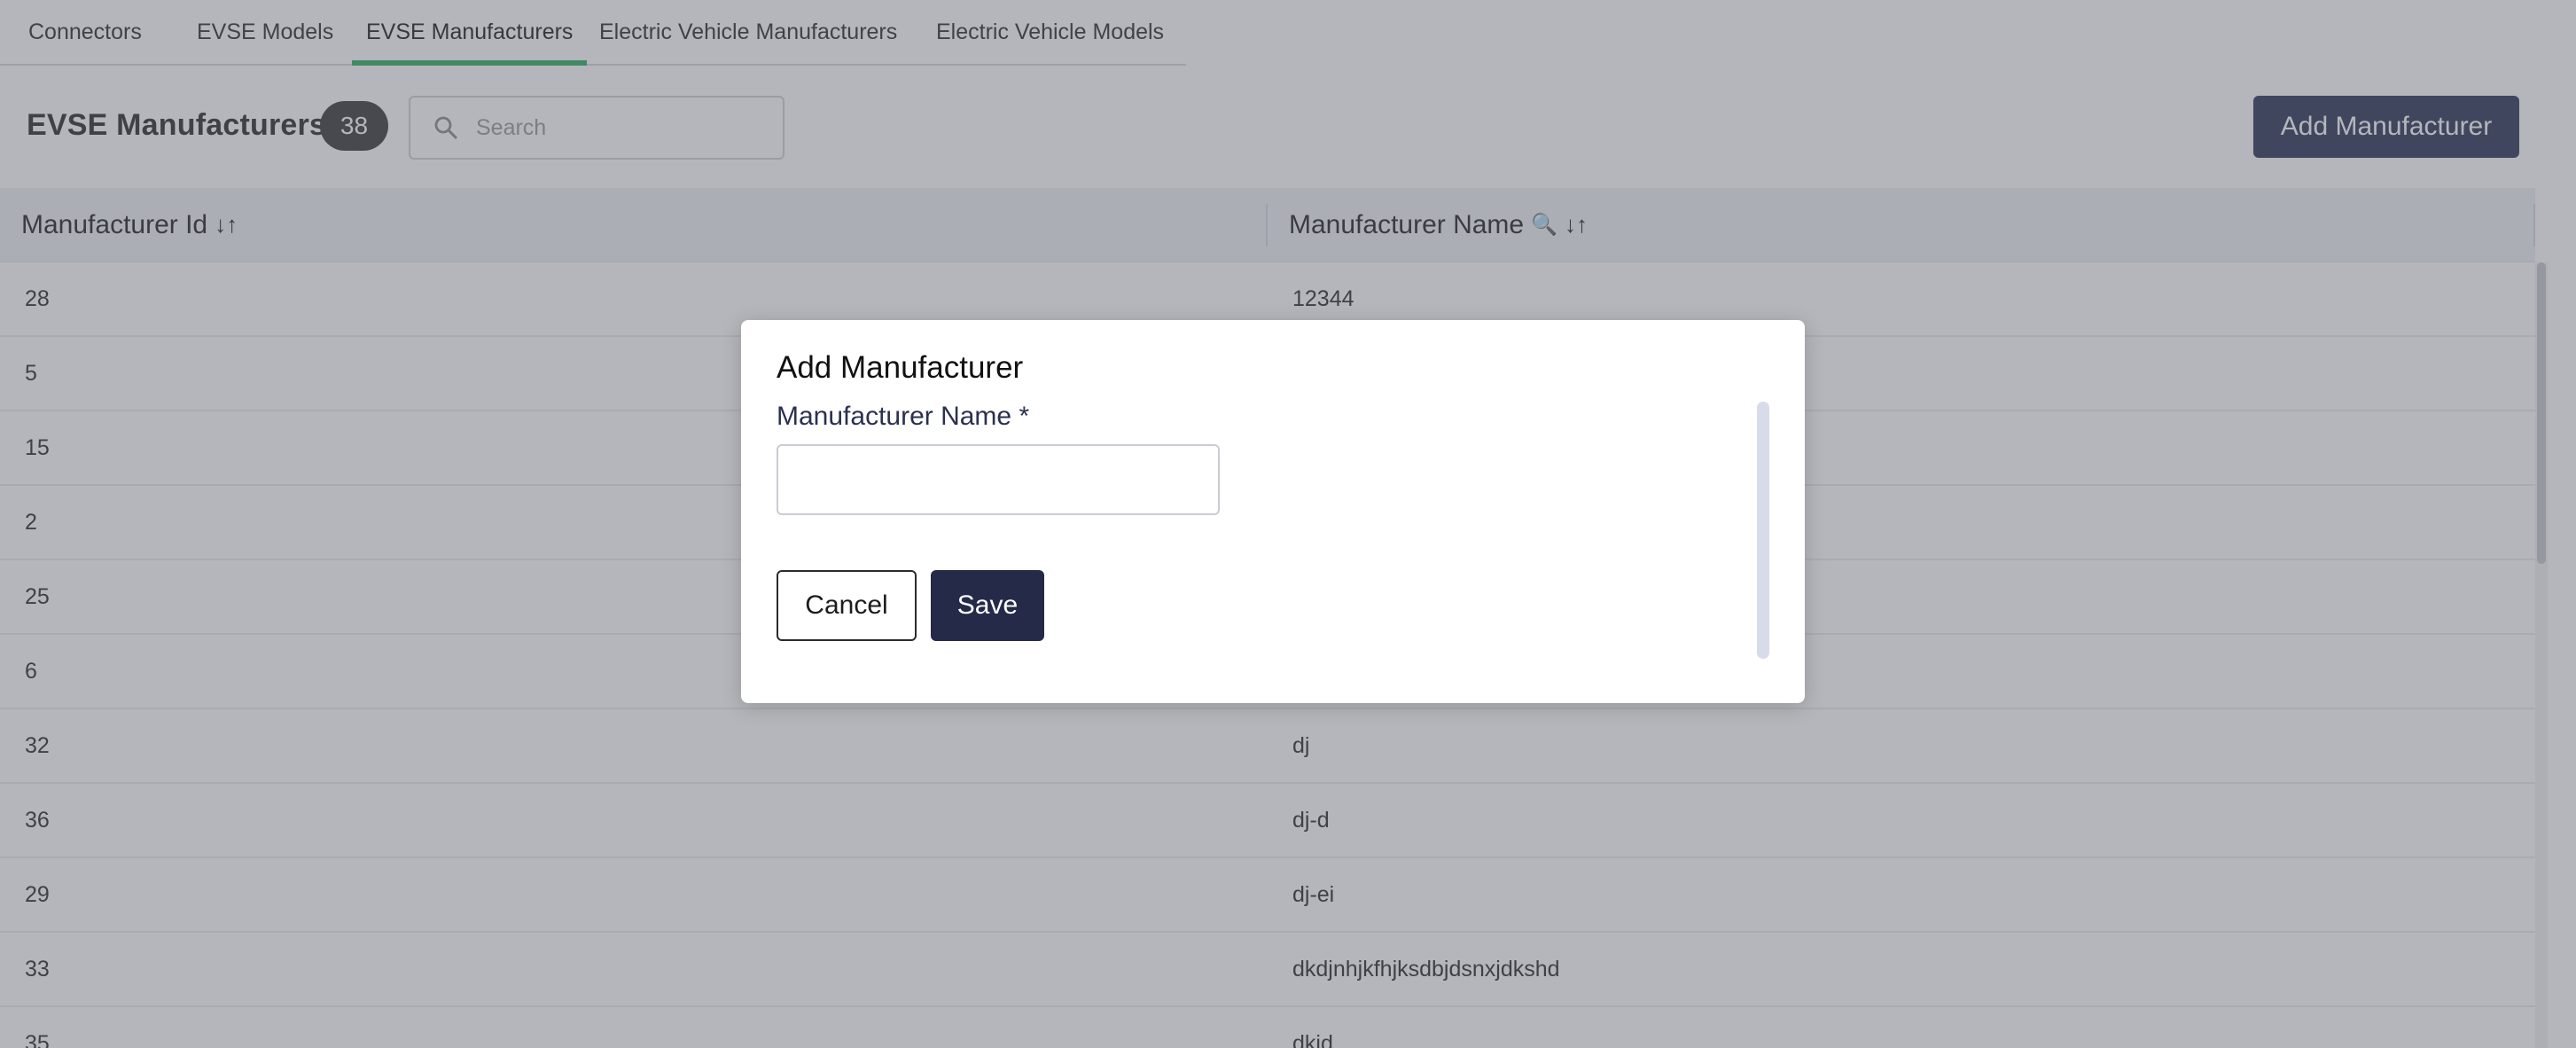  I want to click on dialog-scrollbar, so click(1763, 531).